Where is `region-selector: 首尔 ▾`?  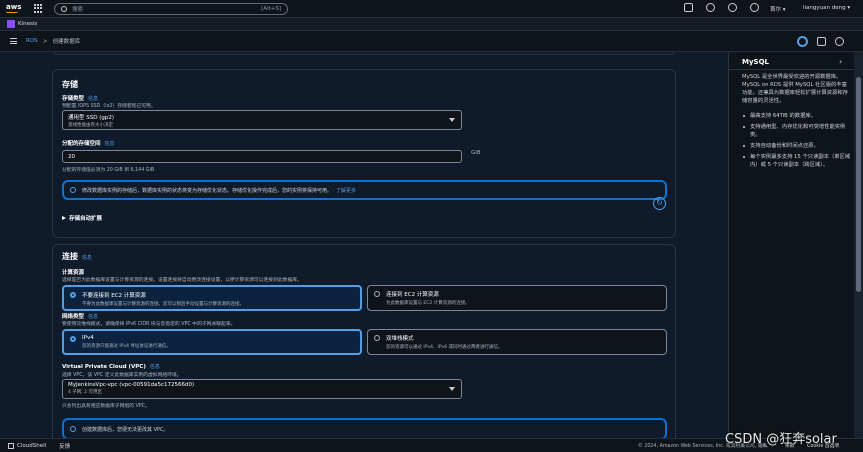 region-selector: 首尔 ▾ is located at coordinates (778, 9).